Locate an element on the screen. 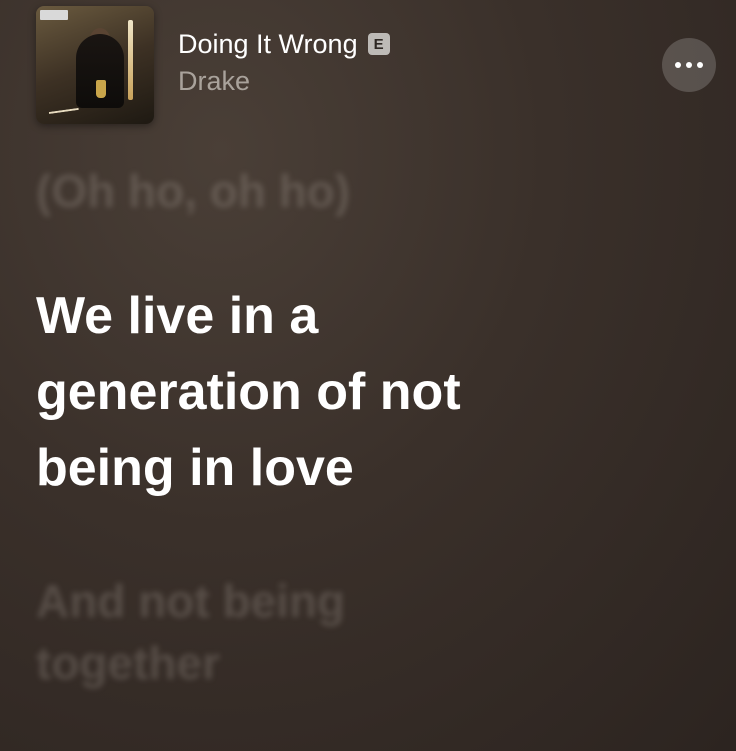 The width and height of the screenshot is (736, 751). artwork-signature is located at coordinates (63, 105).